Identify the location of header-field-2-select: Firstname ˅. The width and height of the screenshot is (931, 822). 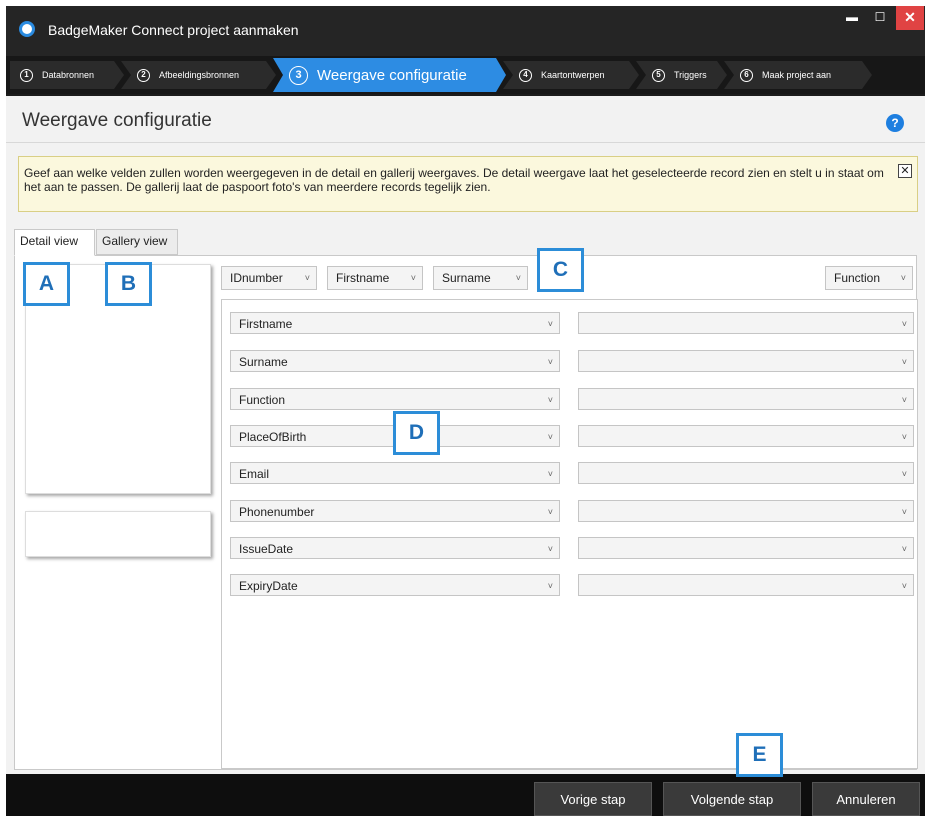
(375, 278).